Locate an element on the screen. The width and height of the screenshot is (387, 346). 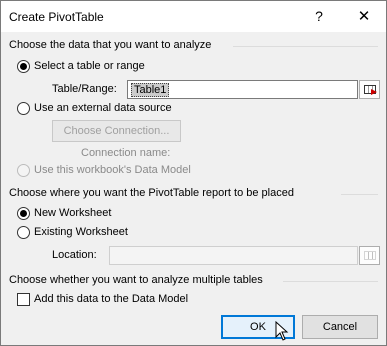
add-data-model-label: Add this data to the Data Model is located at coordinates (111, 299).